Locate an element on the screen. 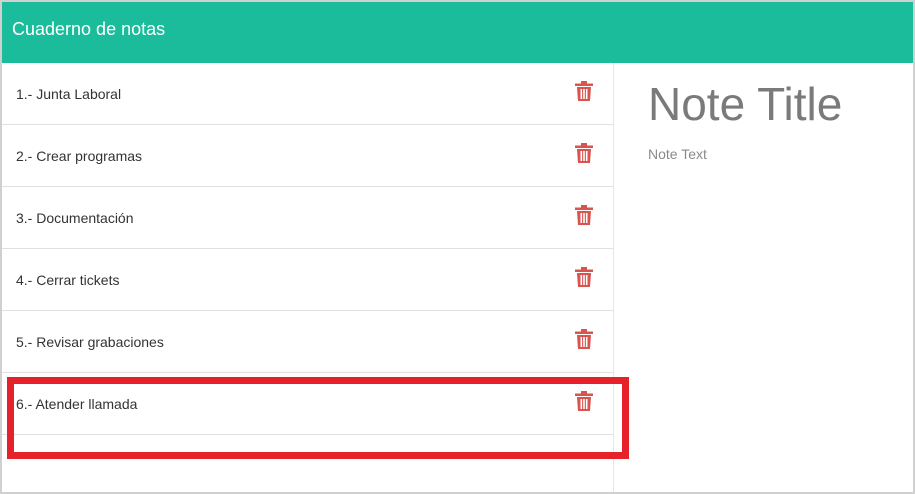  list-item: 2.- Crear programas is located at coordinates (307, 156).